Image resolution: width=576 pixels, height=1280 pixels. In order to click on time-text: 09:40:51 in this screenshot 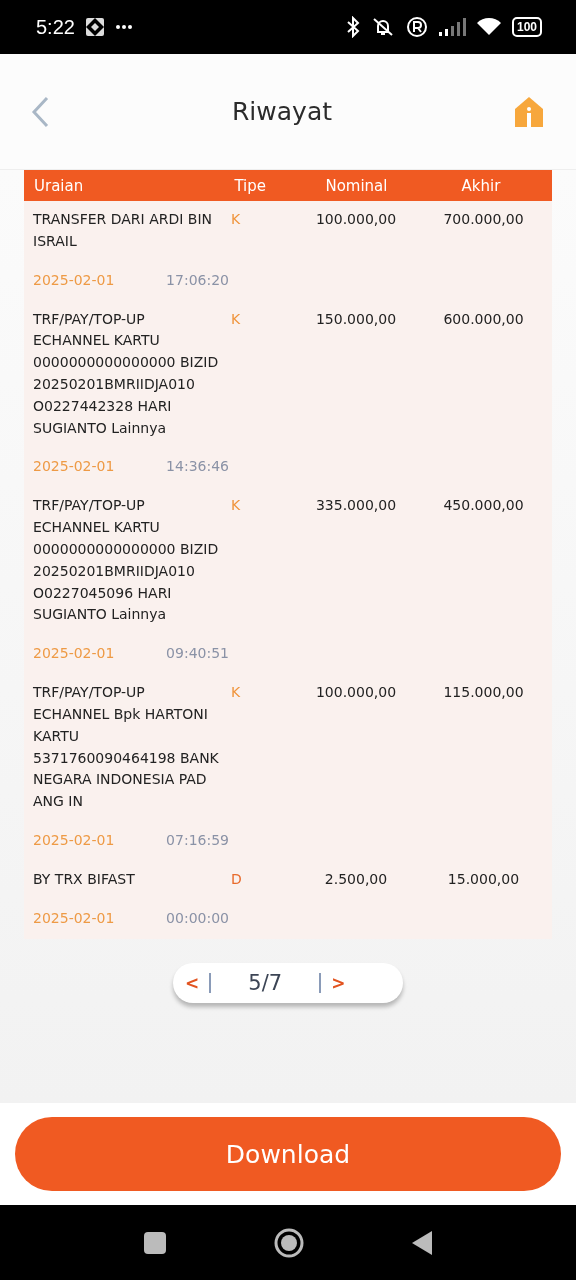, I will do `click(197, 654)`.